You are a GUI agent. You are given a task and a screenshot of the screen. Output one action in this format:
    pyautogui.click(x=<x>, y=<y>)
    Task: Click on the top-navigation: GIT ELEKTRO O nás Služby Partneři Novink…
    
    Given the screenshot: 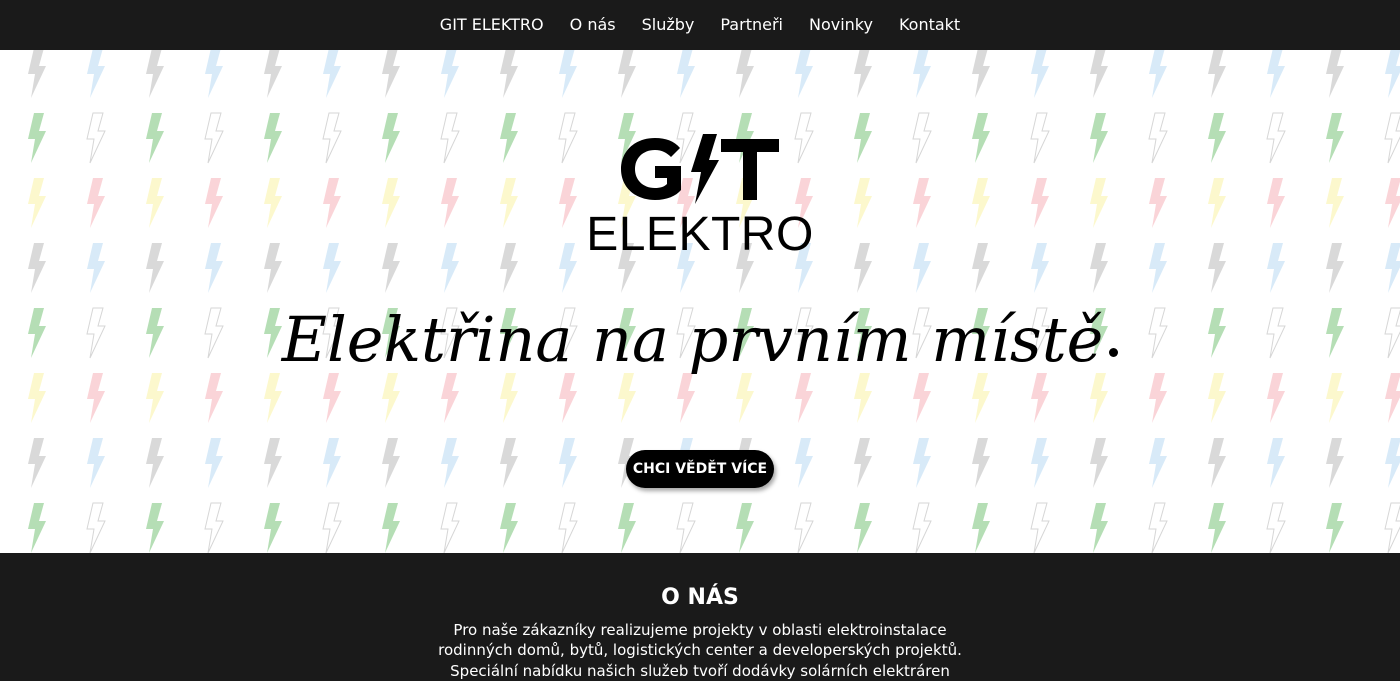 What is the action you would take?
    pyautogui.click(x=700, y=25)
    